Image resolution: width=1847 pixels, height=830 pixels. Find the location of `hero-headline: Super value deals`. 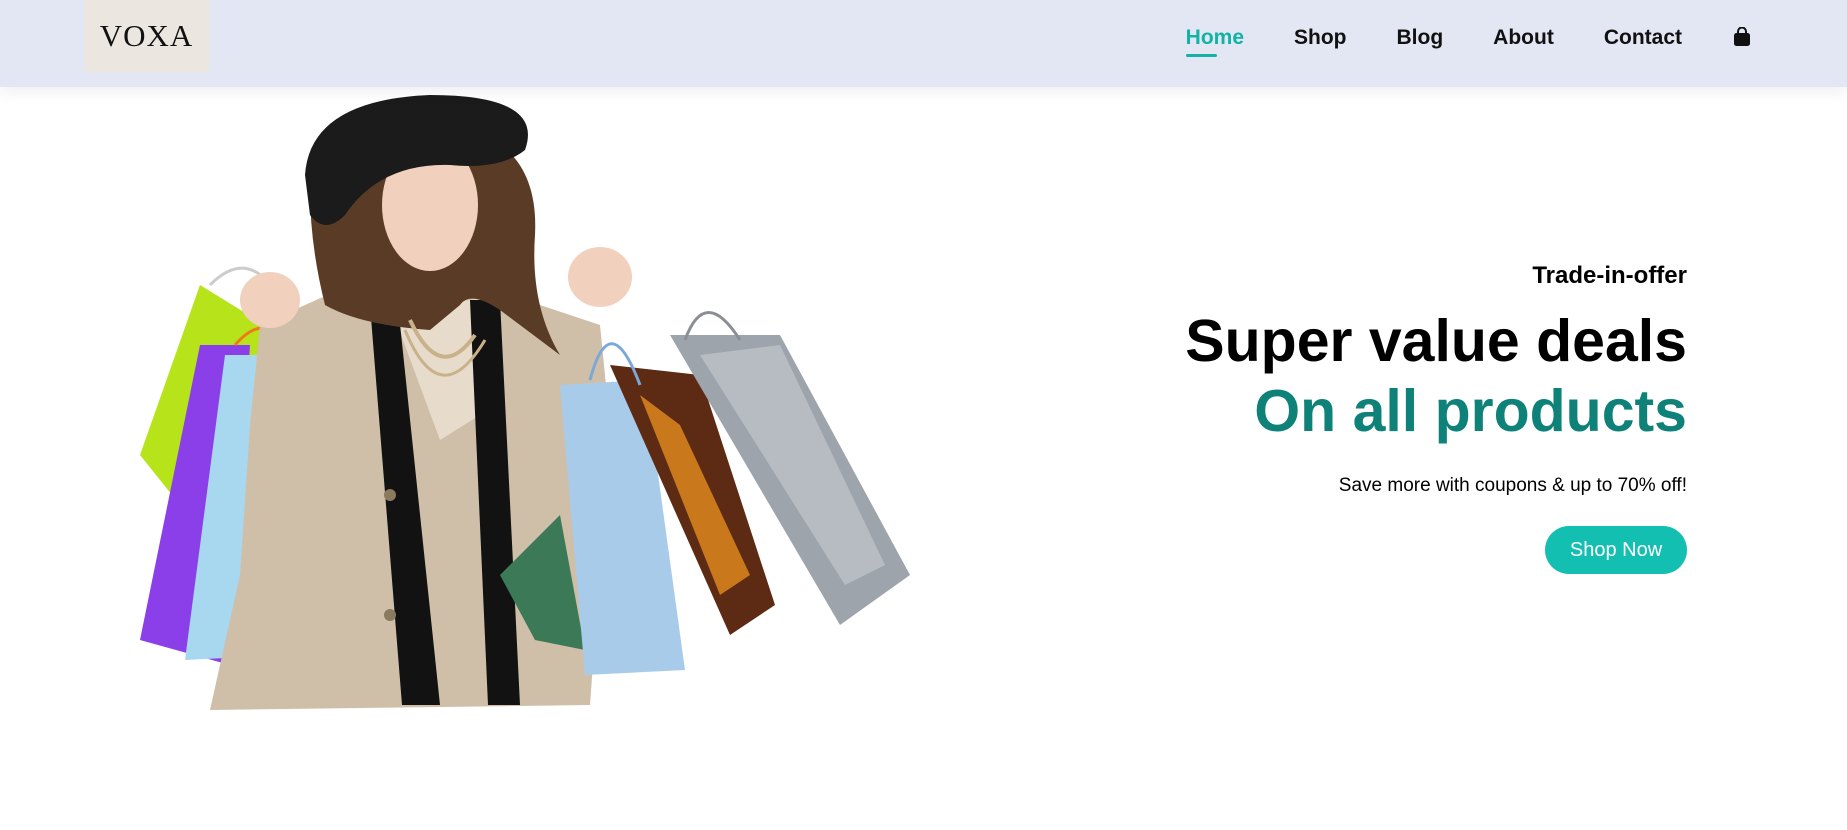

hero-headline: Super value deals is located at coordinates (1436, 341).